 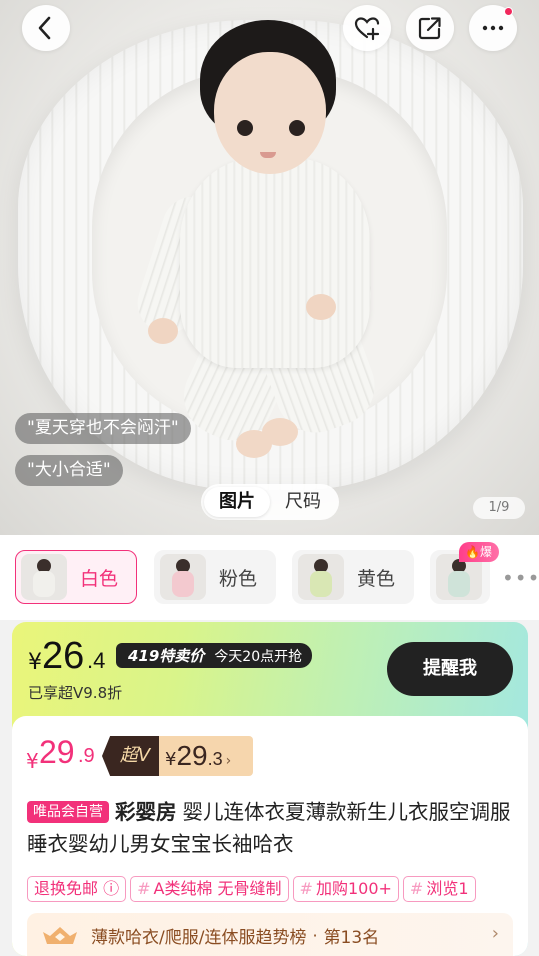 I want to click on more-icon, so click(x=493, y=28).